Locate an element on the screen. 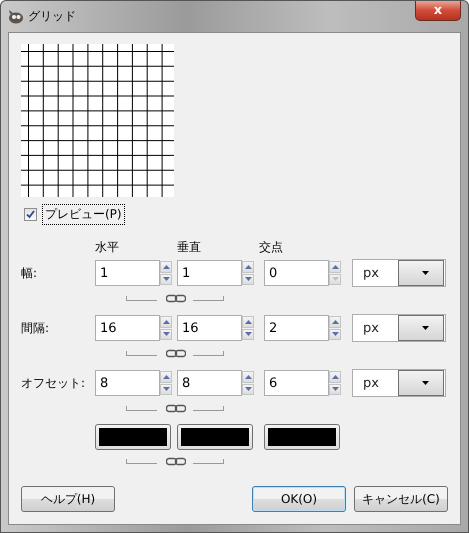 The width and height of the screenshot is (469, 533). column-header: 水平 is located at coordinates (107, 247).